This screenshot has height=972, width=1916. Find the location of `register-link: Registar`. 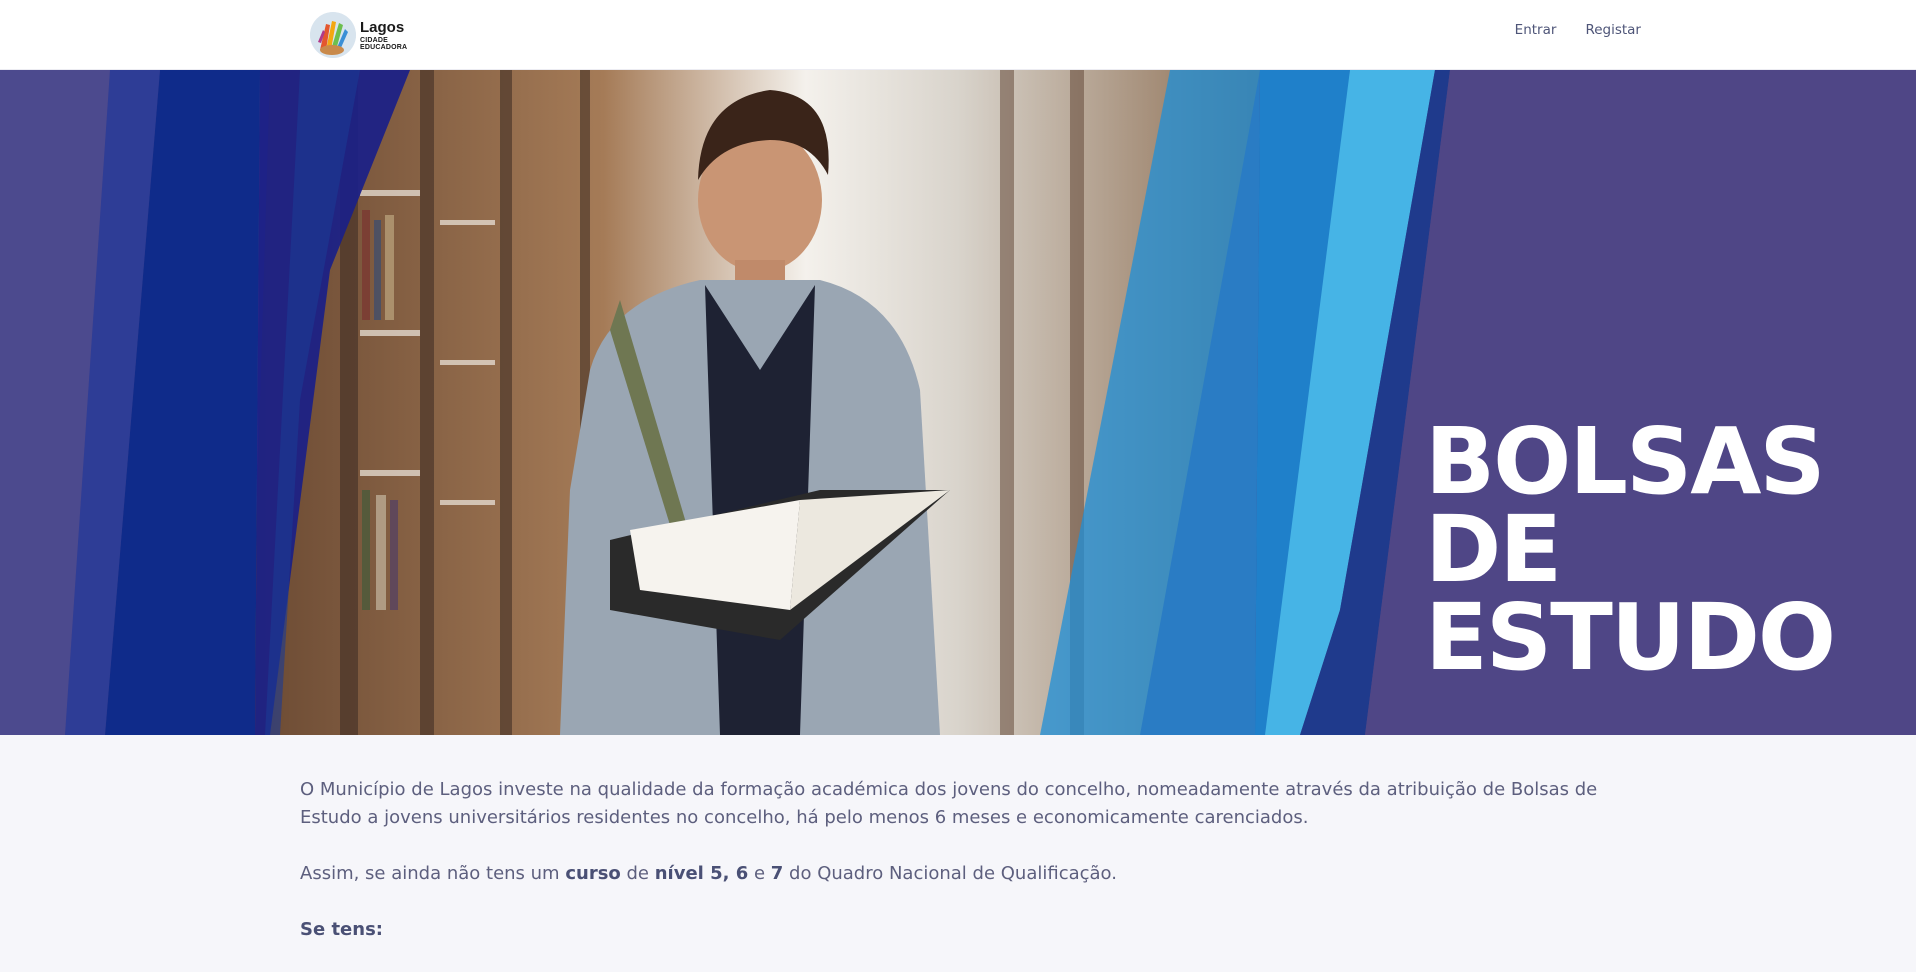

register-link: Registar is located at coordinates (1613, 30).